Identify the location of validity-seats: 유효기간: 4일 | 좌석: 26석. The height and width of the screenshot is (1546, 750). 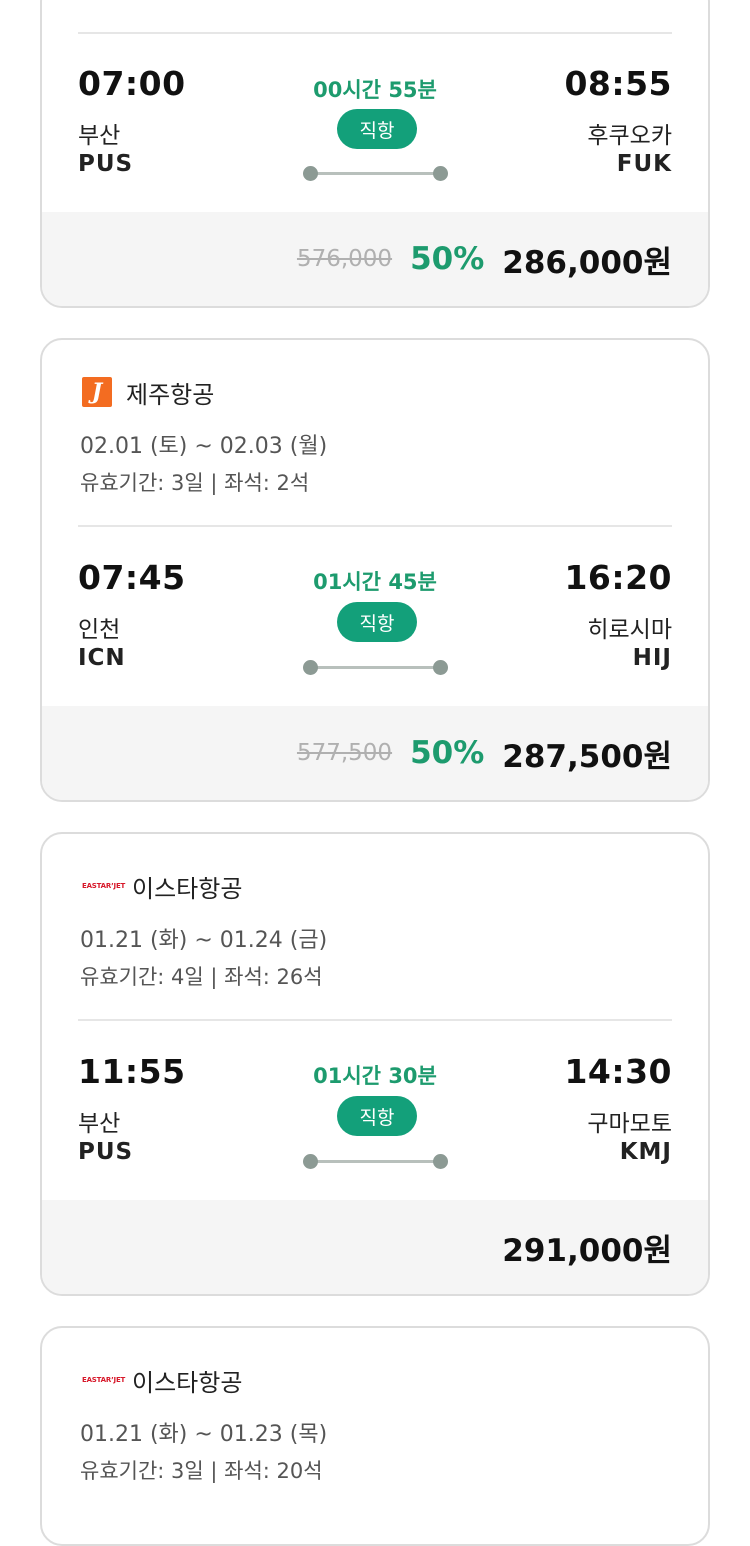
(201, 977).